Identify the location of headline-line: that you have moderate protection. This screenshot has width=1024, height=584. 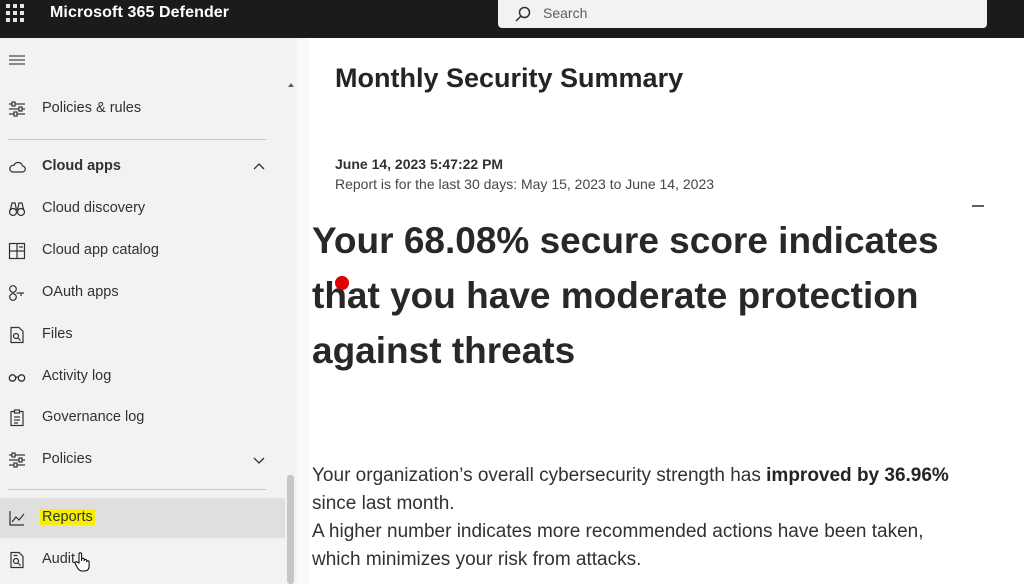
(615, 295).